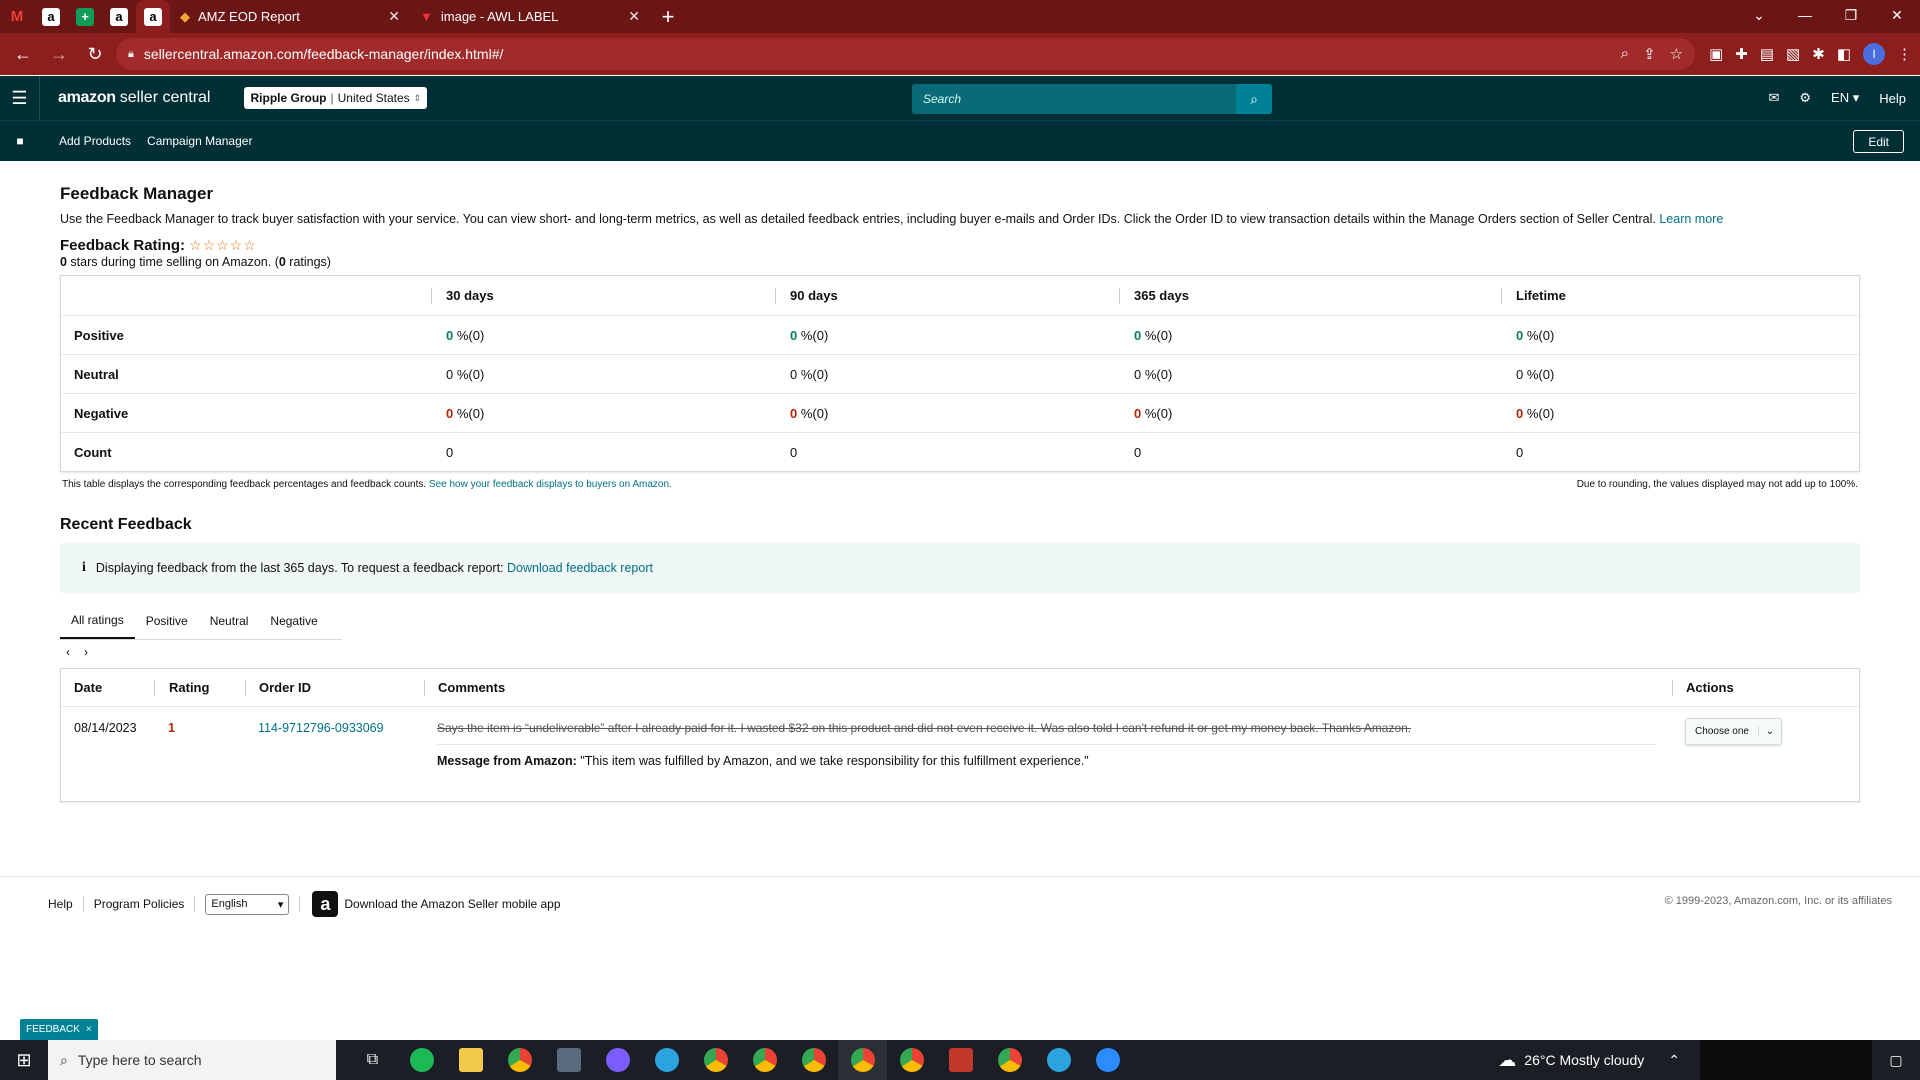  What do you see at coordinates (452, 904) in the screenshot?
I see `download-app-link: Download the Amazon Seller mobile app` at bounding box center [452, 904].